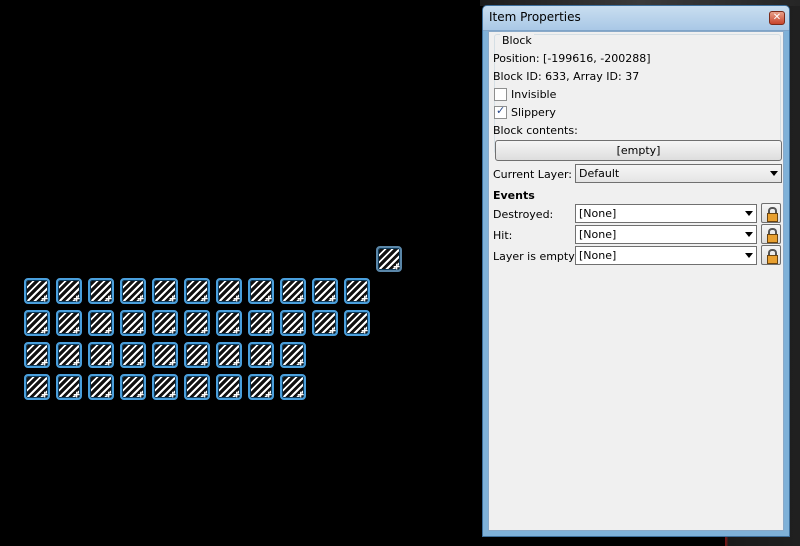  Describe the element at coordinates (771, 234) in the screenshot. I see `lock-button-hit` at that location.